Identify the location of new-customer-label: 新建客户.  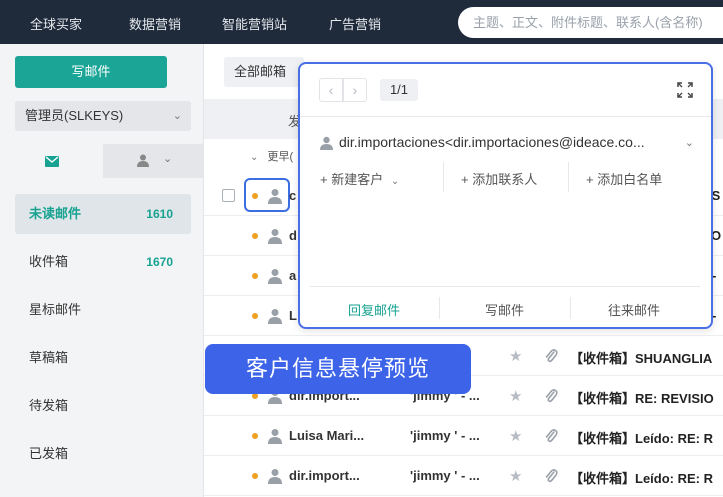
(357, 179).